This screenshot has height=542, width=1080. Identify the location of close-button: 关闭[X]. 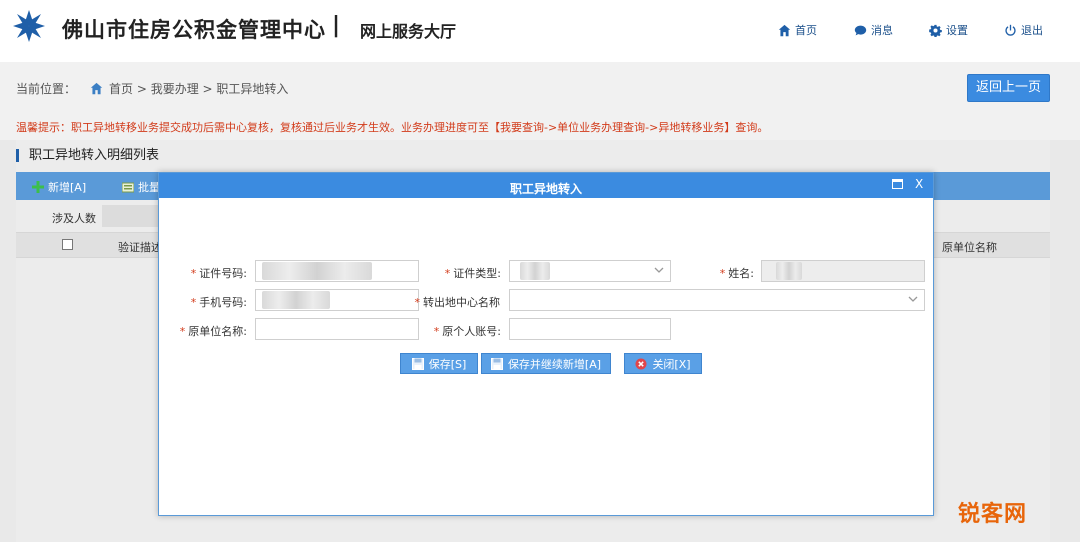
(663, 363).